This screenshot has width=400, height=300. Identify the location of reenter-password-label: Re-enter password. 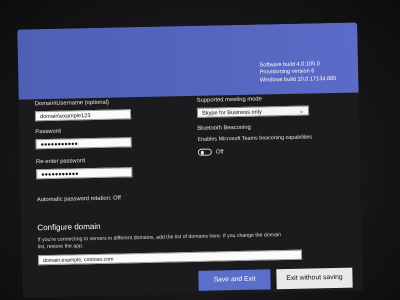
(60, 162).